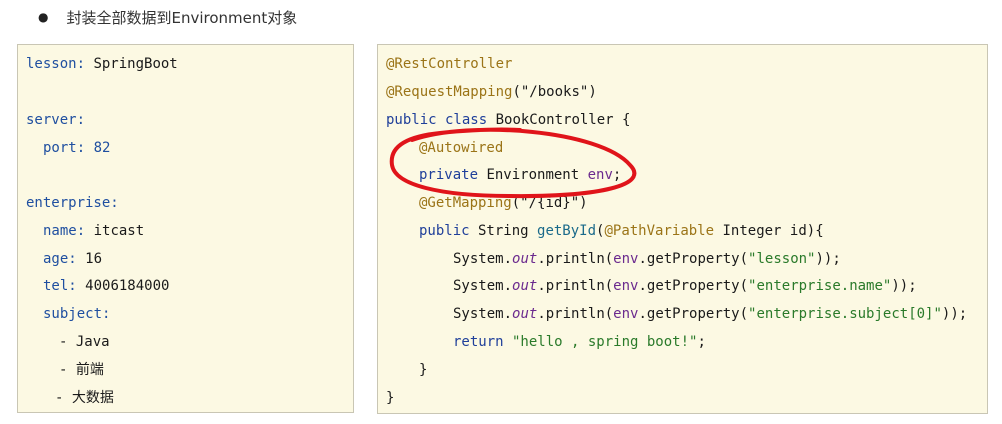 Image resolution: width=1002 pixels, height=424 pixels. I want to click on heading-text: 封装全部数据到Environment对象, so click(182, 17).